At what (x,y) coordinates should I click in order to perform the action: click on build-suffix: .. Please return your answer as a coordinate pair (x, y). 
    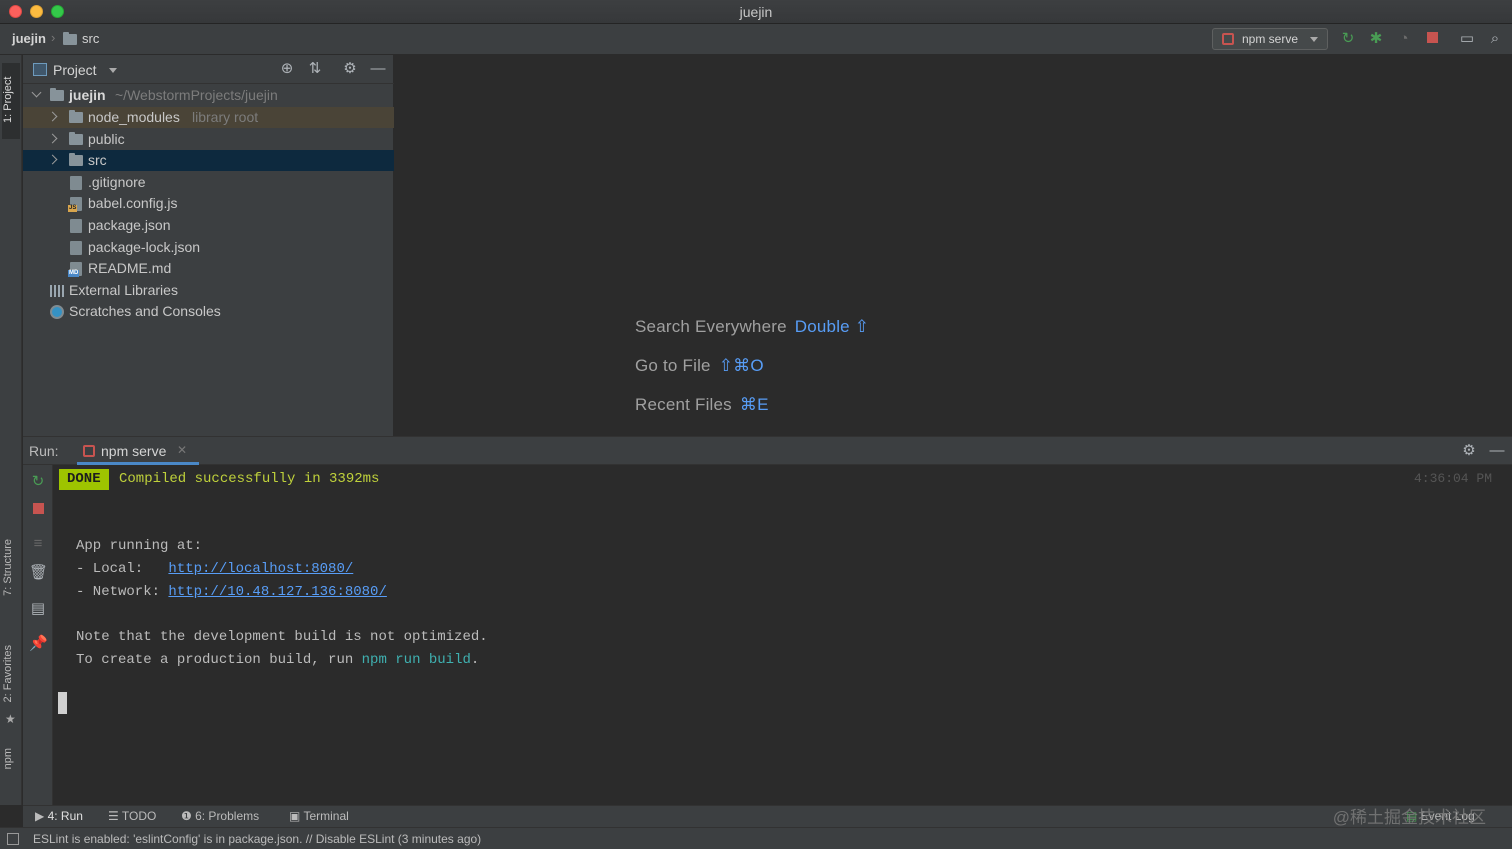
    Looking at the image, I should click on (475, 660).